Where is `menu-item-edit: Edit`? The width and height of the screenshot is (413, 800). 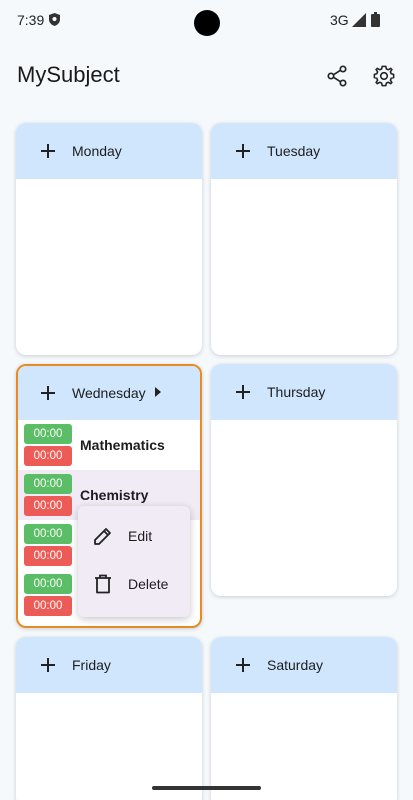 menu-item-edit: Edit is located at coordinates (134, 536).